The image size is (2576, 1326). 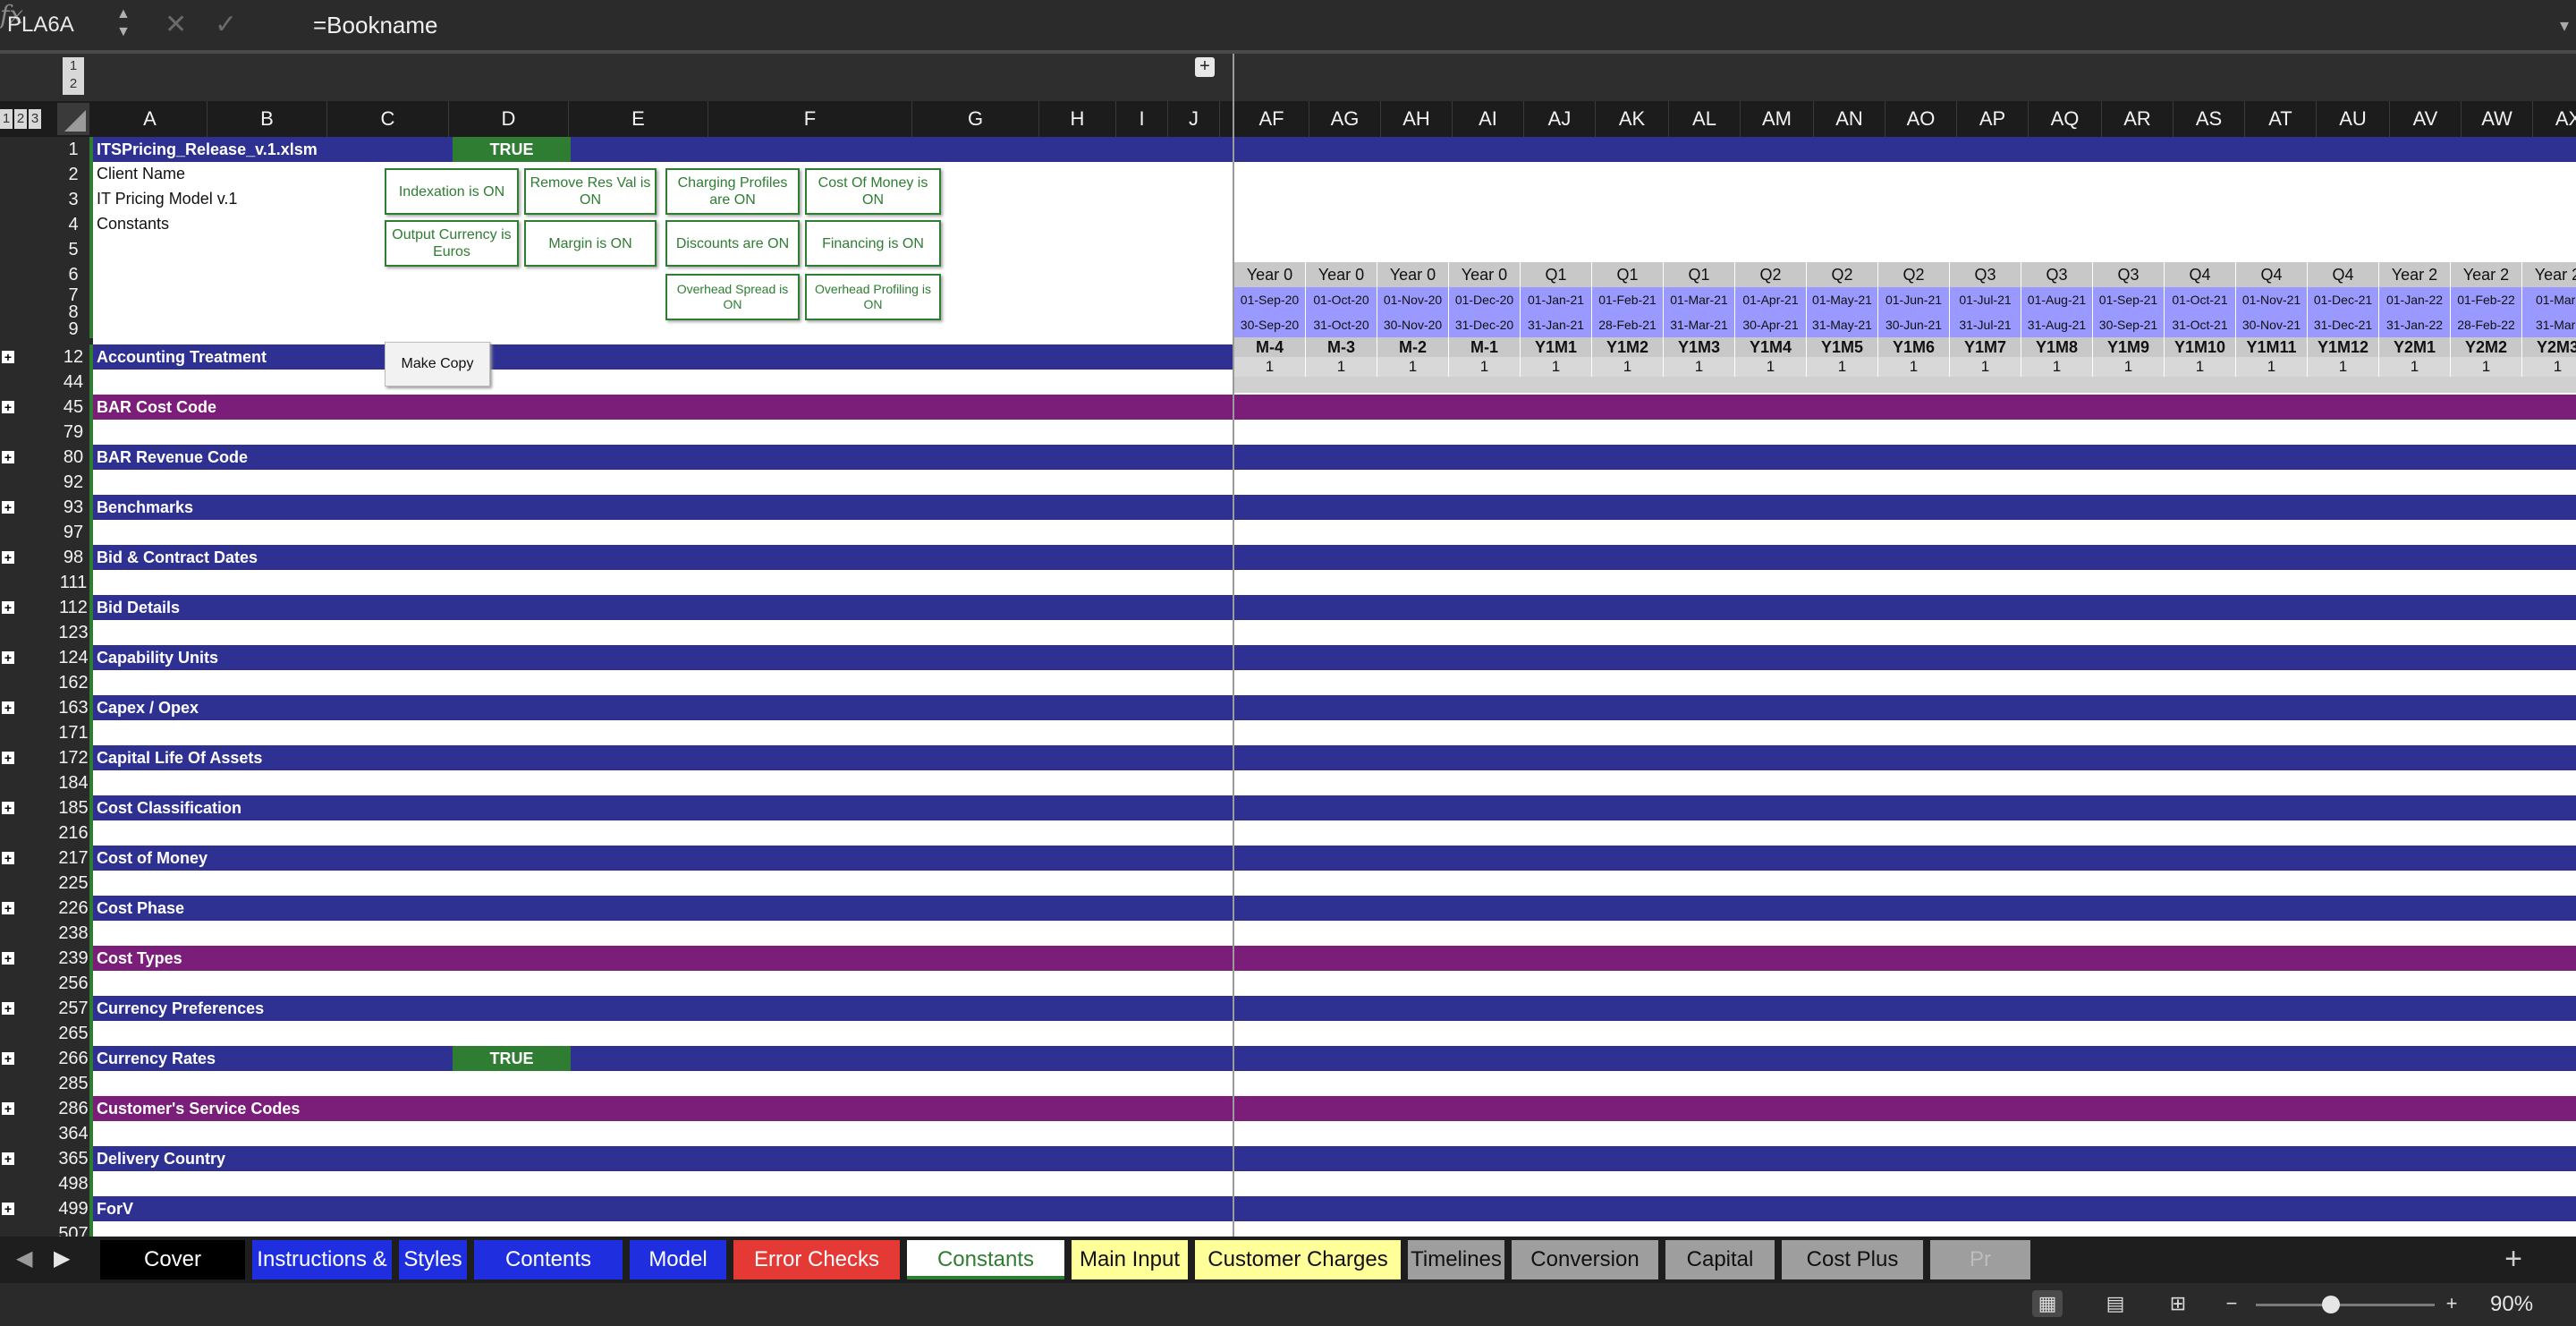 I want to click on timeline-years-cell: Q3, so click(x=2057, y=274).